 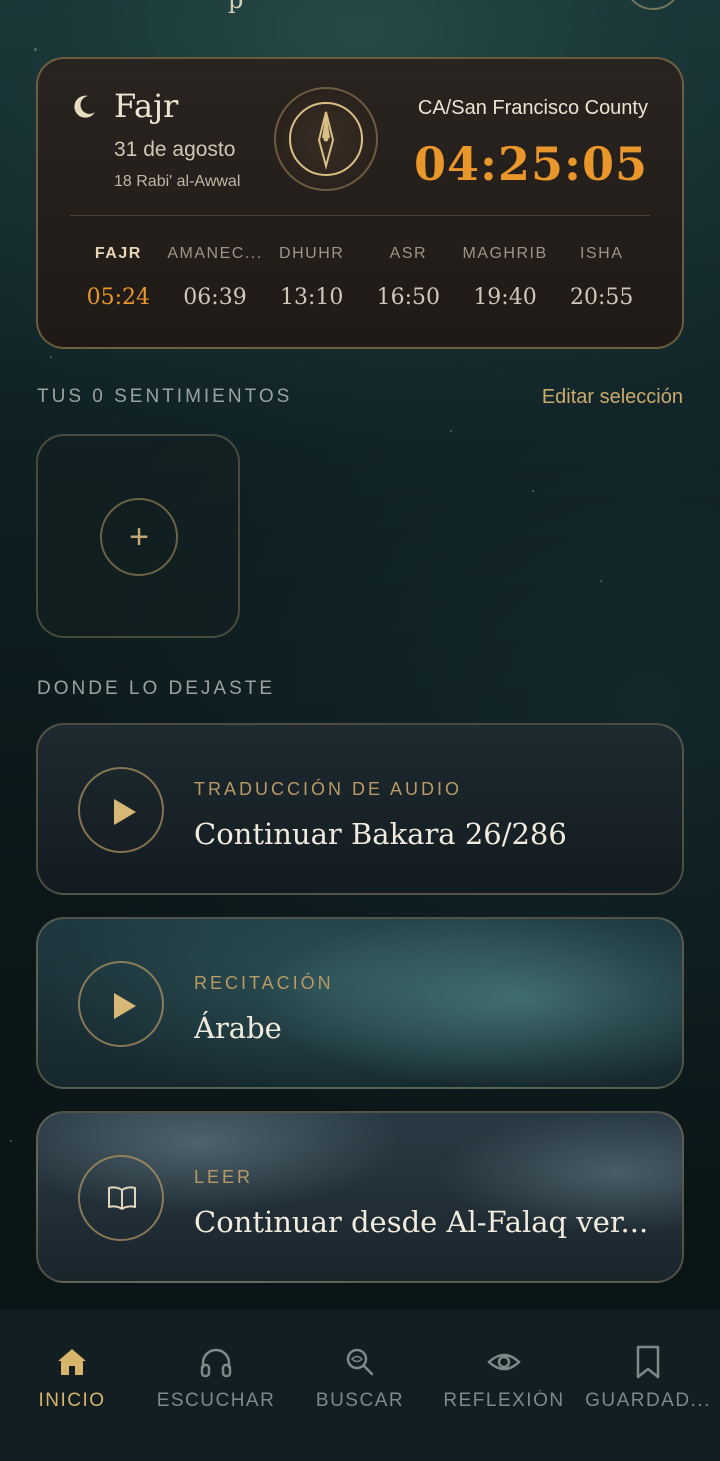 I want to click on card-divider, so click(x=360, y=215).